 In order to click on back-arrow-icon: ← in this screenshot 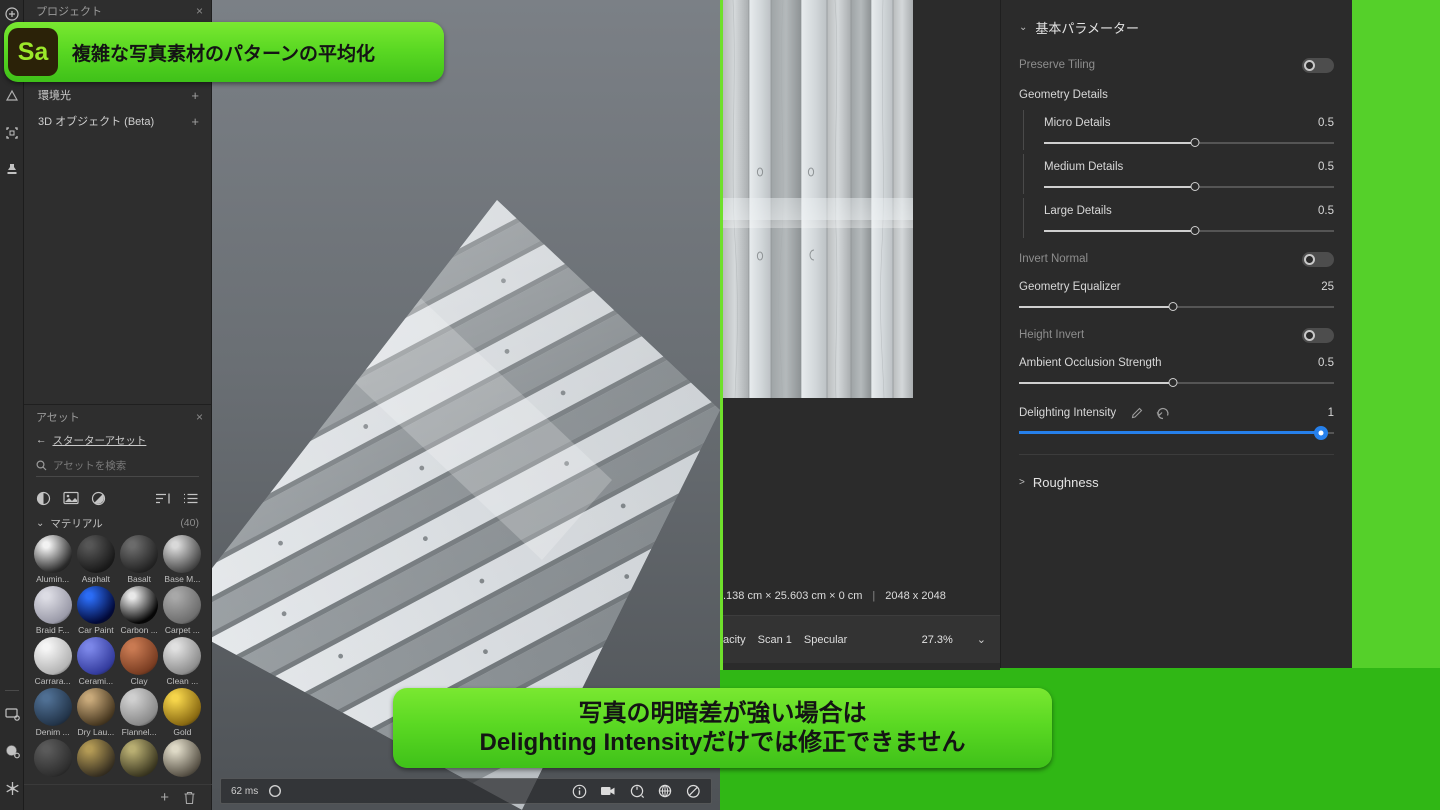, I will do `click(41, 440)`.